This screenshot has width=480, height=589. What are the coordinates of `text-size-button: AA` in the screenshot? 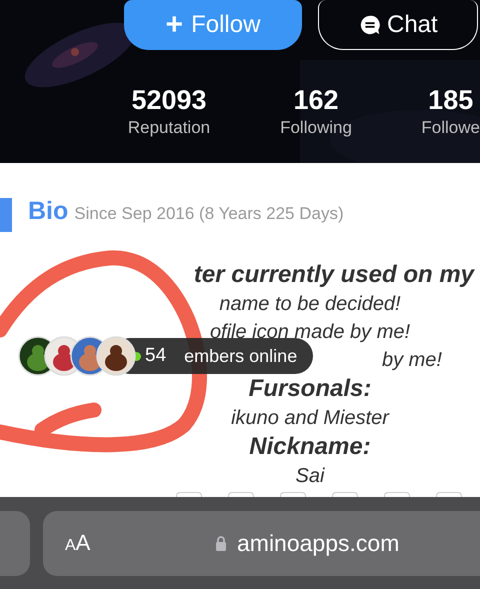 It's located at (140, 543).